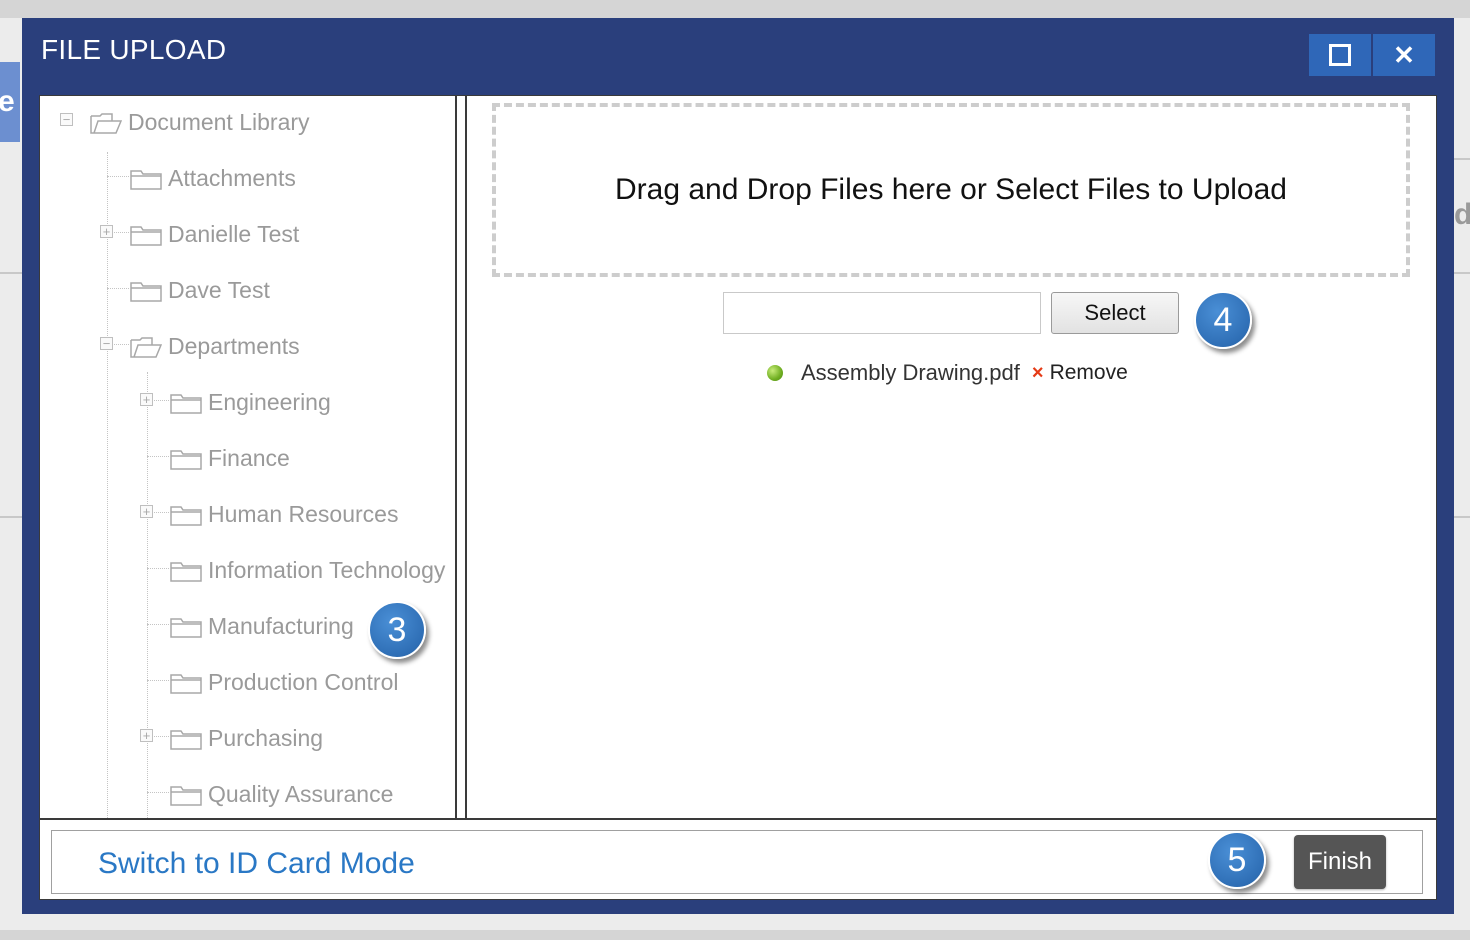  I want to click on tree-item-label: Quality Assurance, so click(301, 793).